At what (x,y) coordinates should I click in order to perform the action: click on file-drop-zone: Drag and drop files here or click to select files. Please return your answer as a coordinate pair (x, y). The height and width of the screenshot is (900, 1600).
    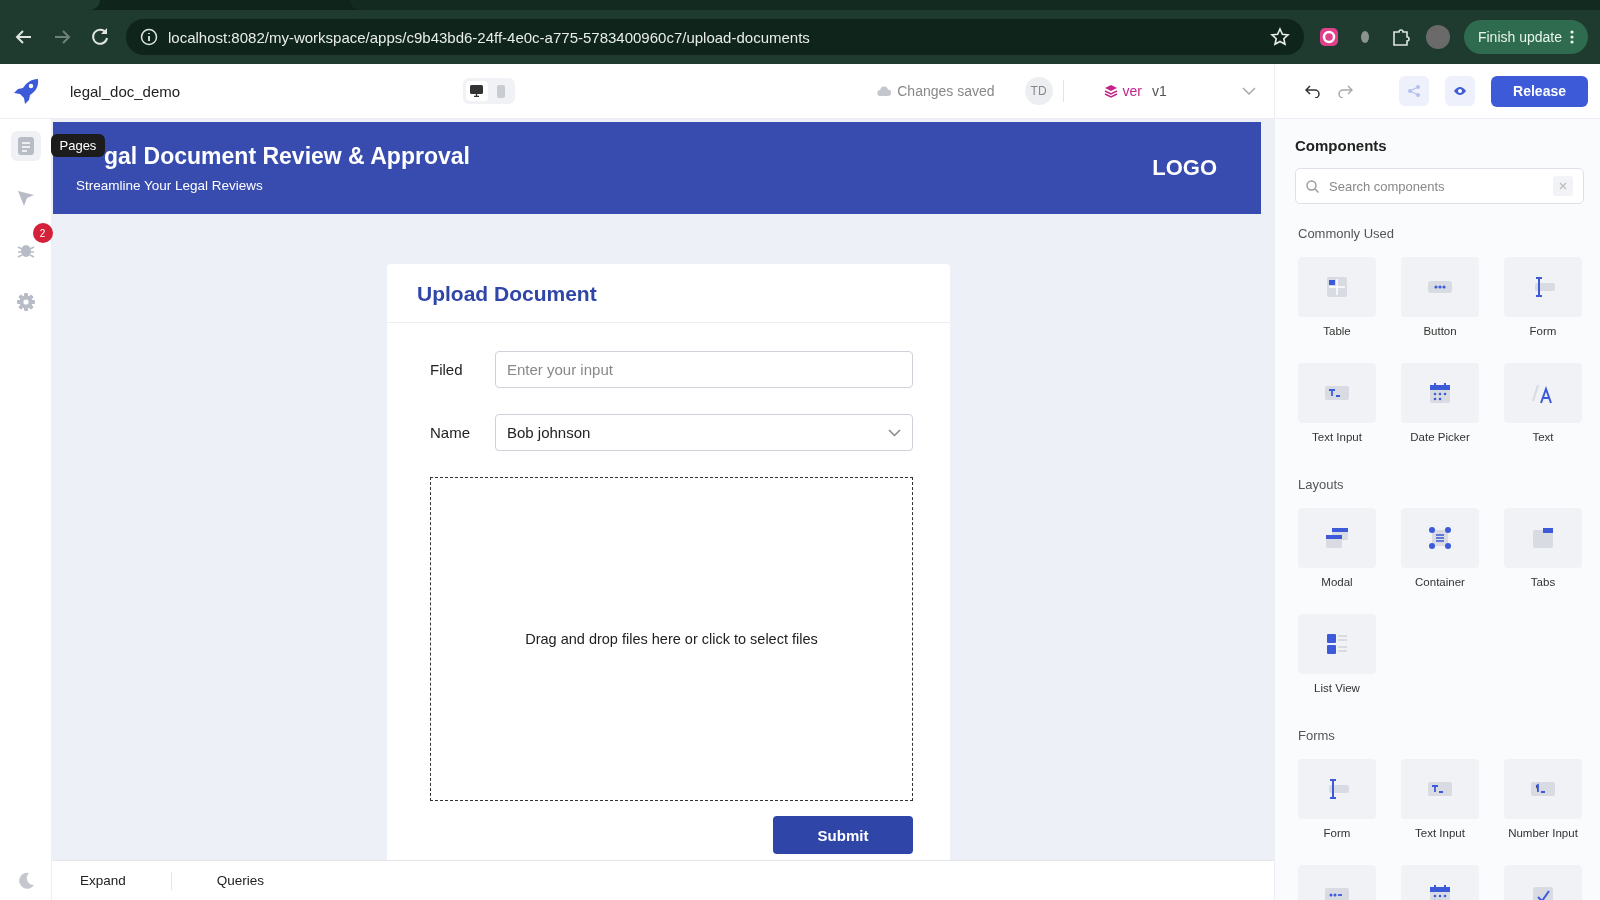
    Looking at the image, I should click on (671, 639).